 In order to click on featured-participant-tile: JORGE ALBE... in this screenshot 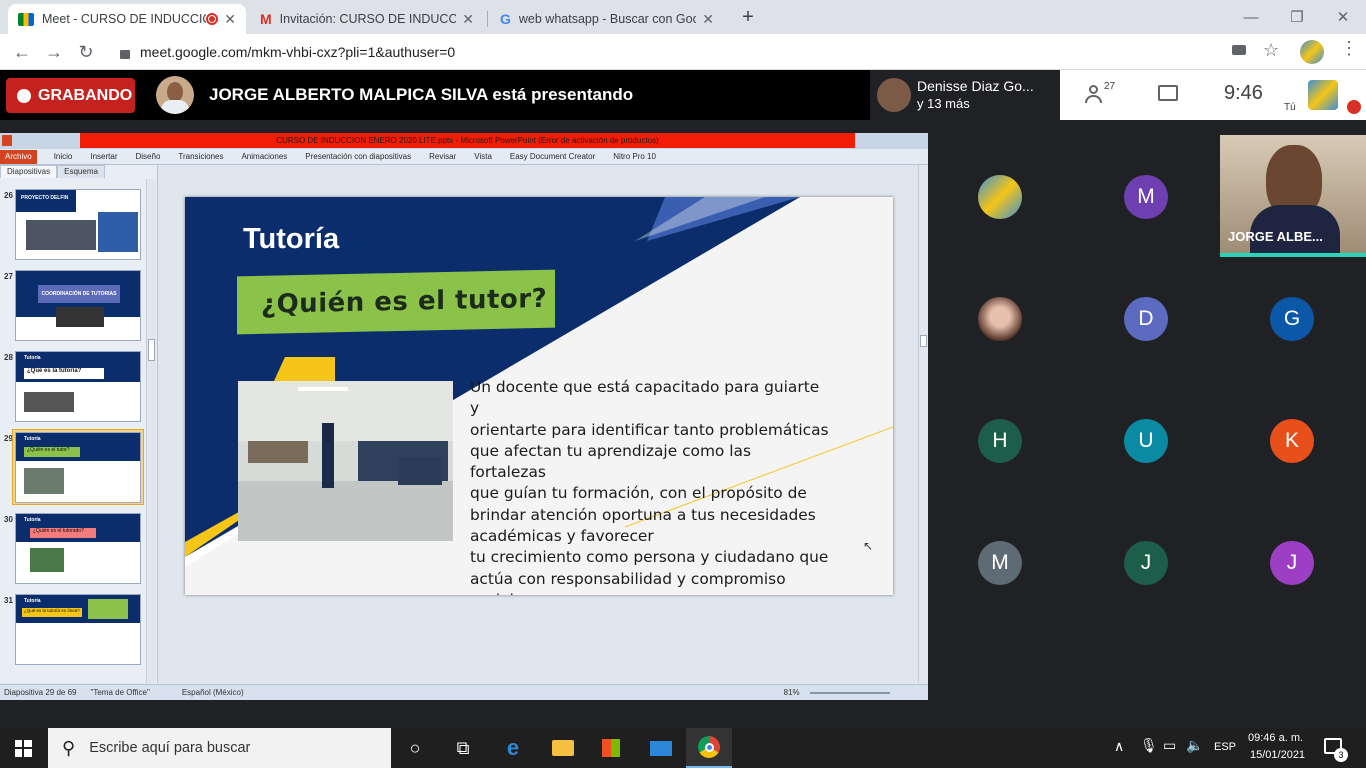, I will do `click(1293, 196)`.